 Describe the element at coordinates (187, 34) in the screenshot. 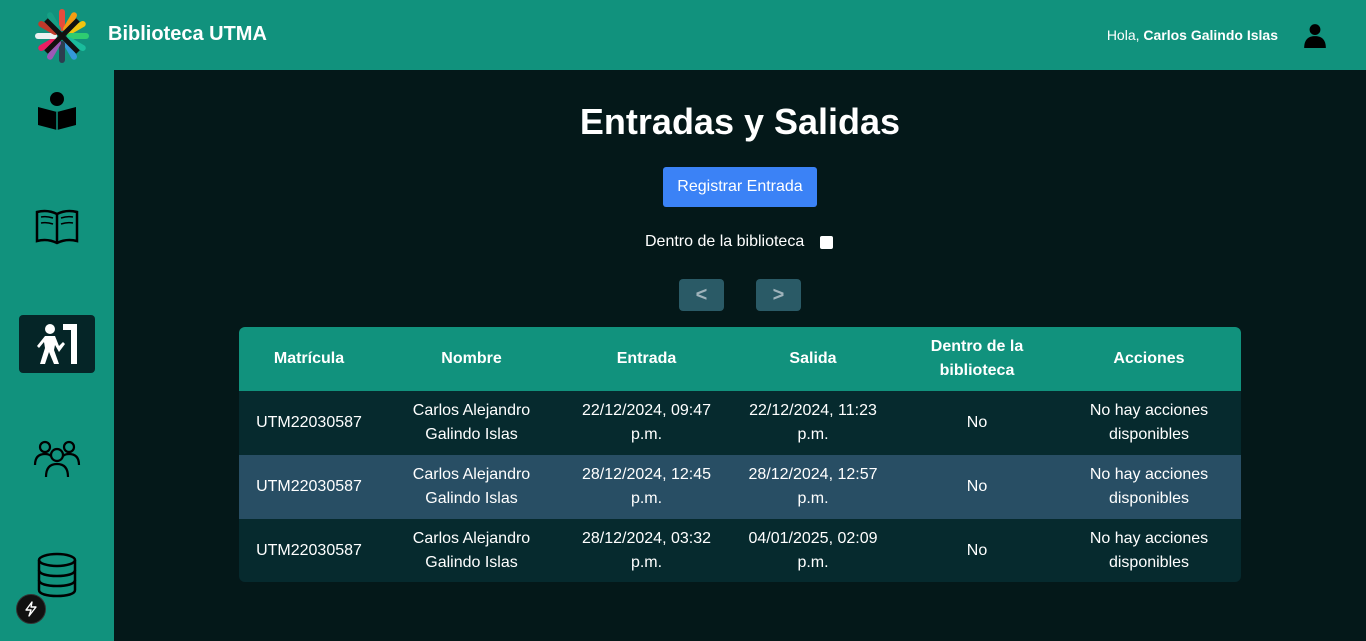

I see `app-title: Biblioteca UTMA` at that location.